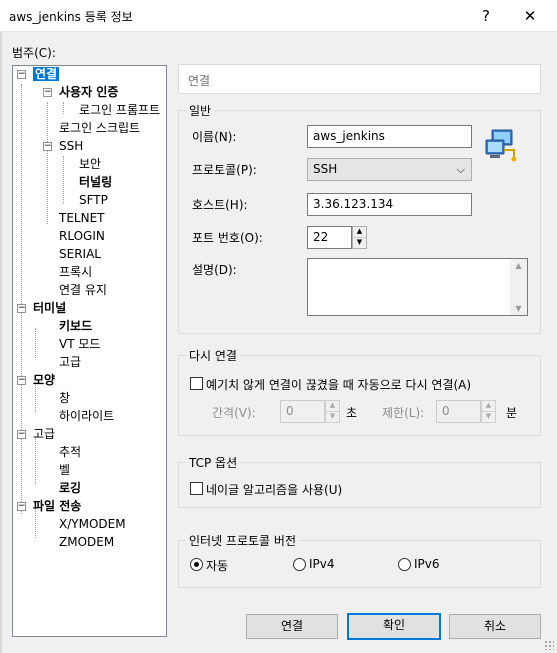 This screenshot has height=653, width=557. Describe the element at coordinates (530, 16) in the screenshot. I see `close-button: ✕` at that location.